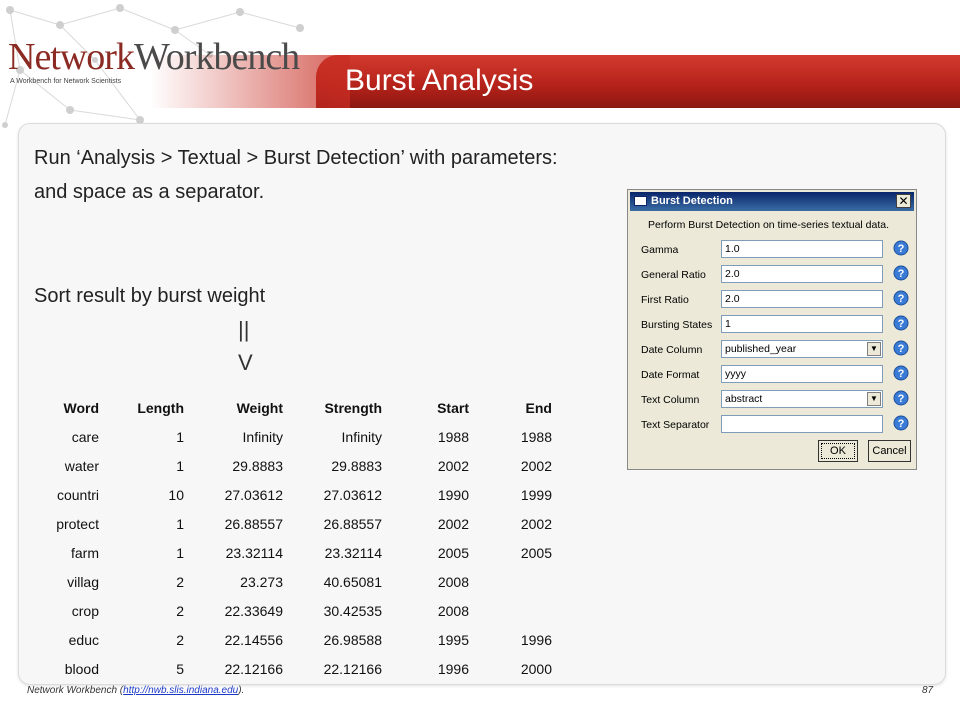  I want to click on footer-suffix: )., so click(241, 690).